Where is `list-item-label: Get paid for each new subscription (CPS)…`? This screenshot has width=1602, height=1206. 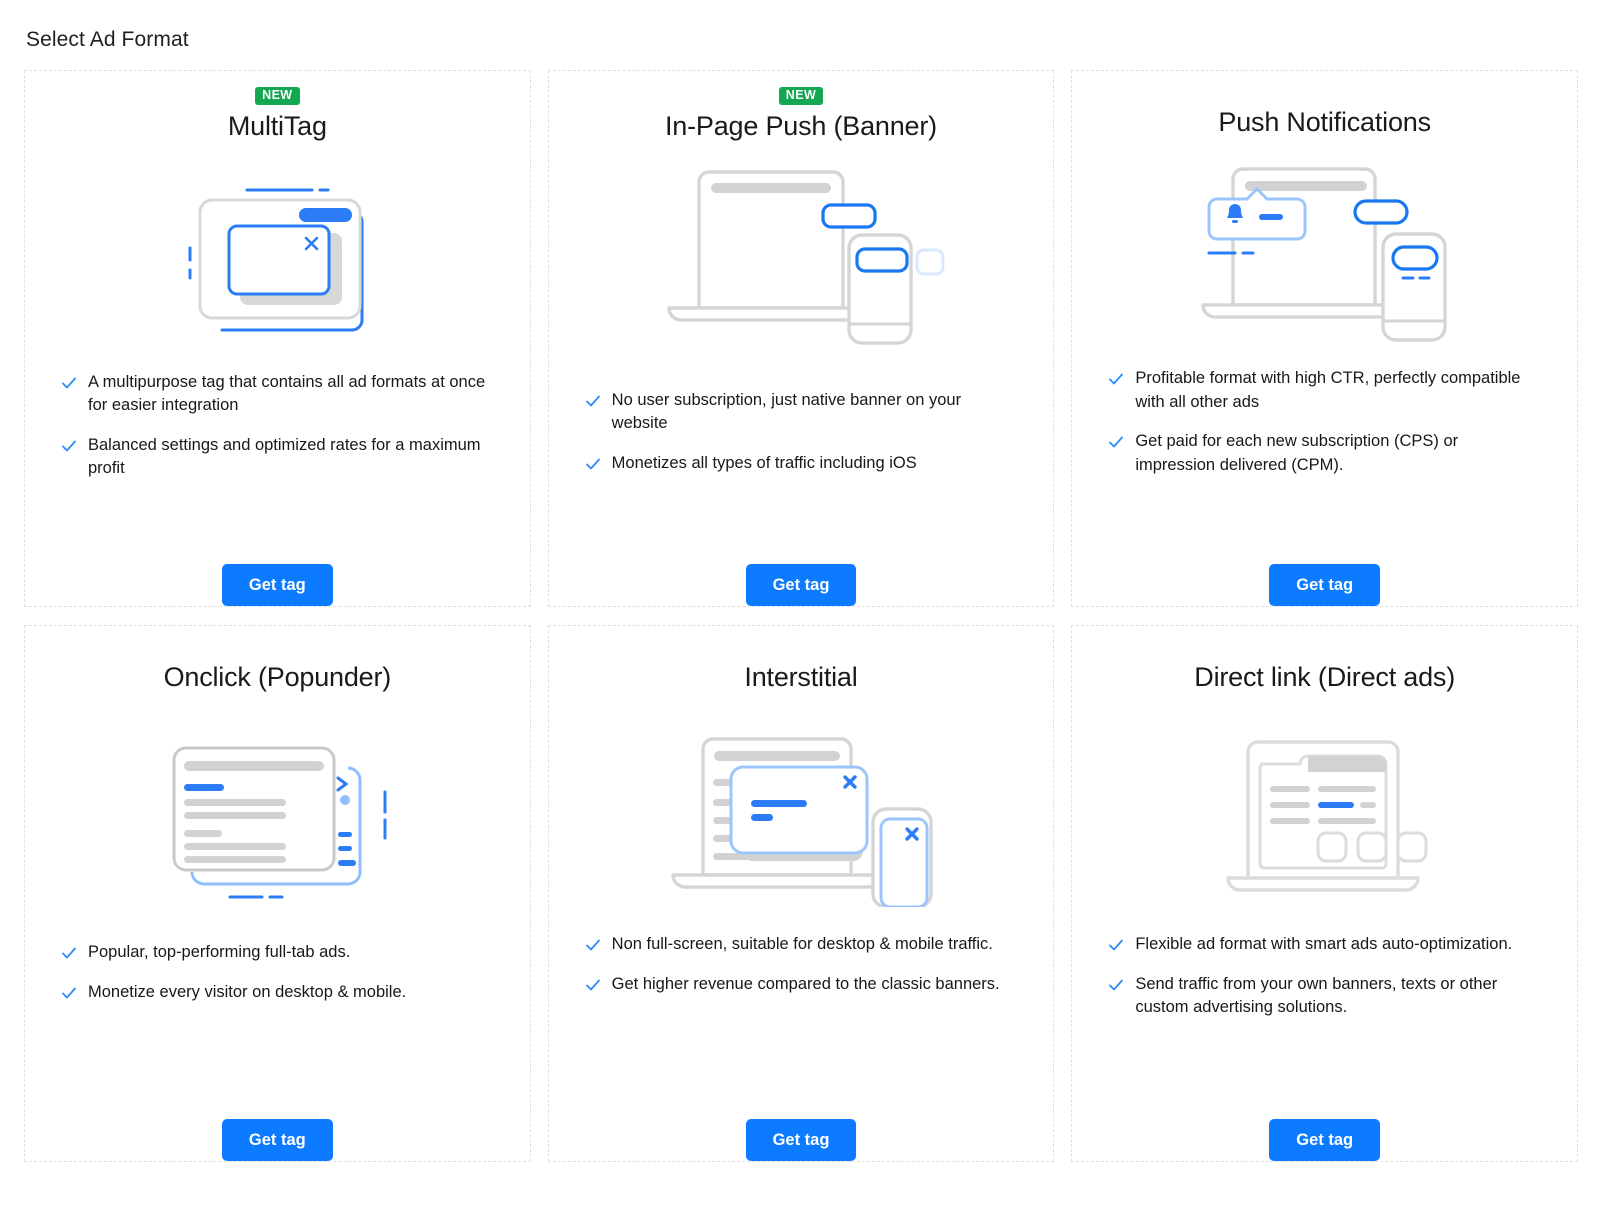
list-item-label: Get paid for each new subscription (CPS)… is located at coordinates (1297, 453).